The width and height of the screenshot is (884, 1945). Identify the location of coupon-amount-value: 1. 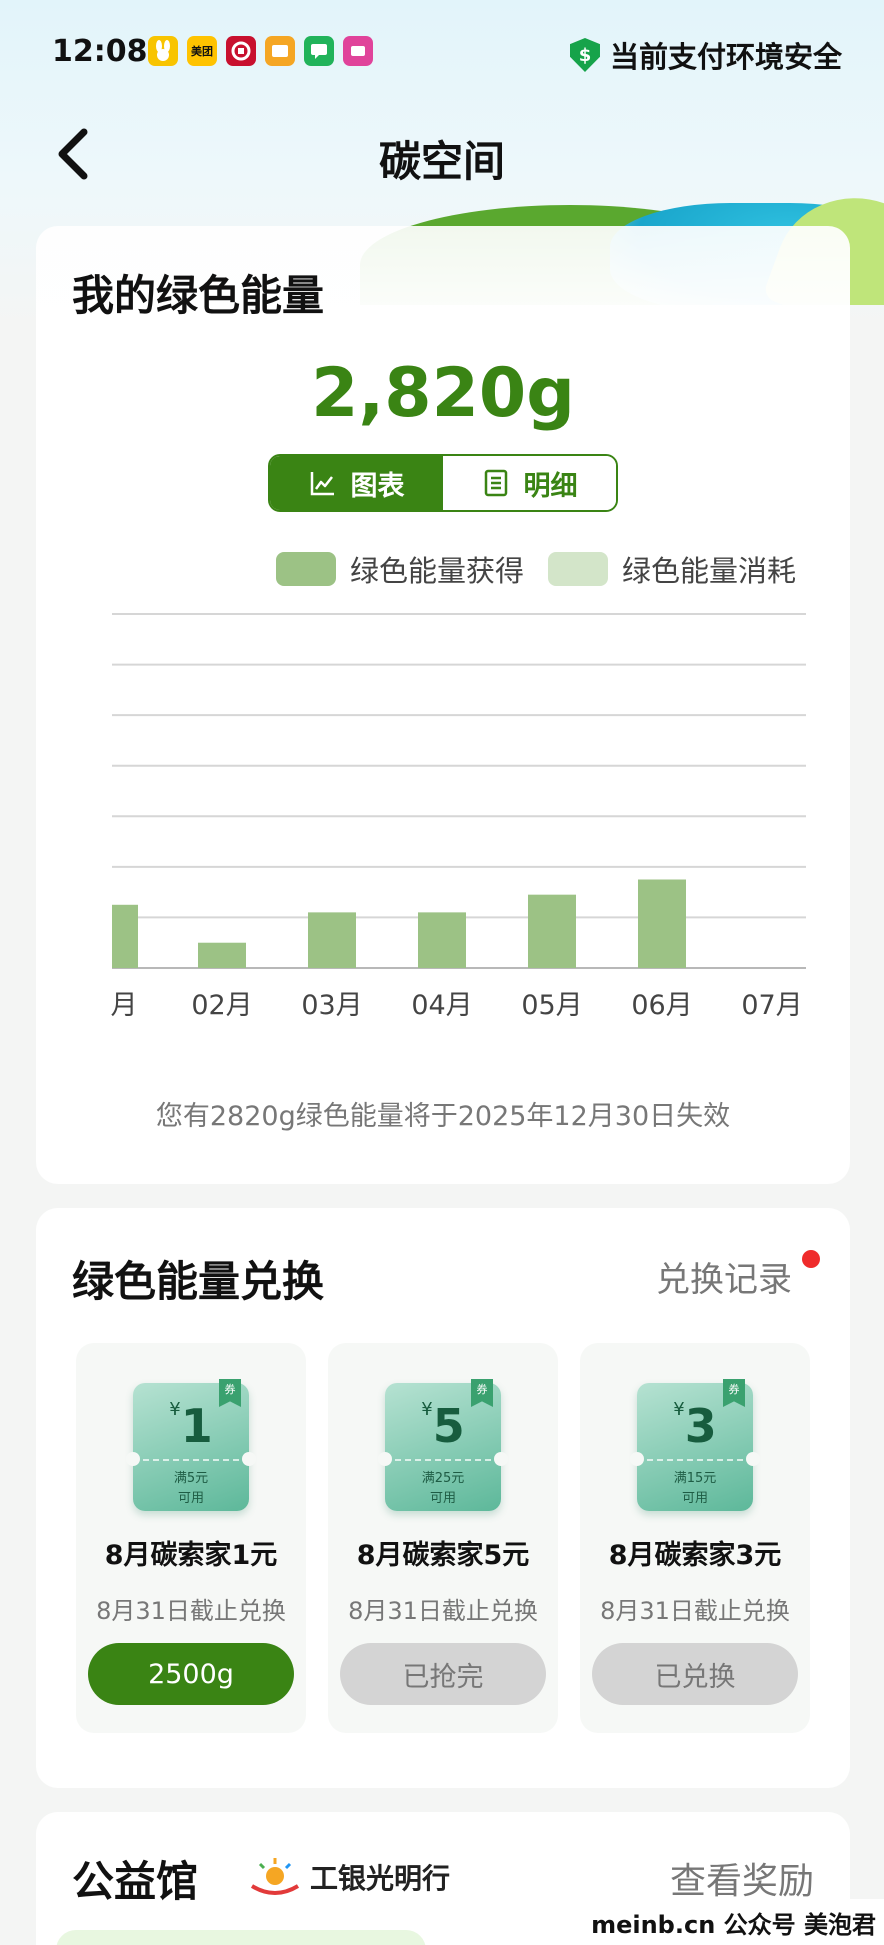
(196, 1426).